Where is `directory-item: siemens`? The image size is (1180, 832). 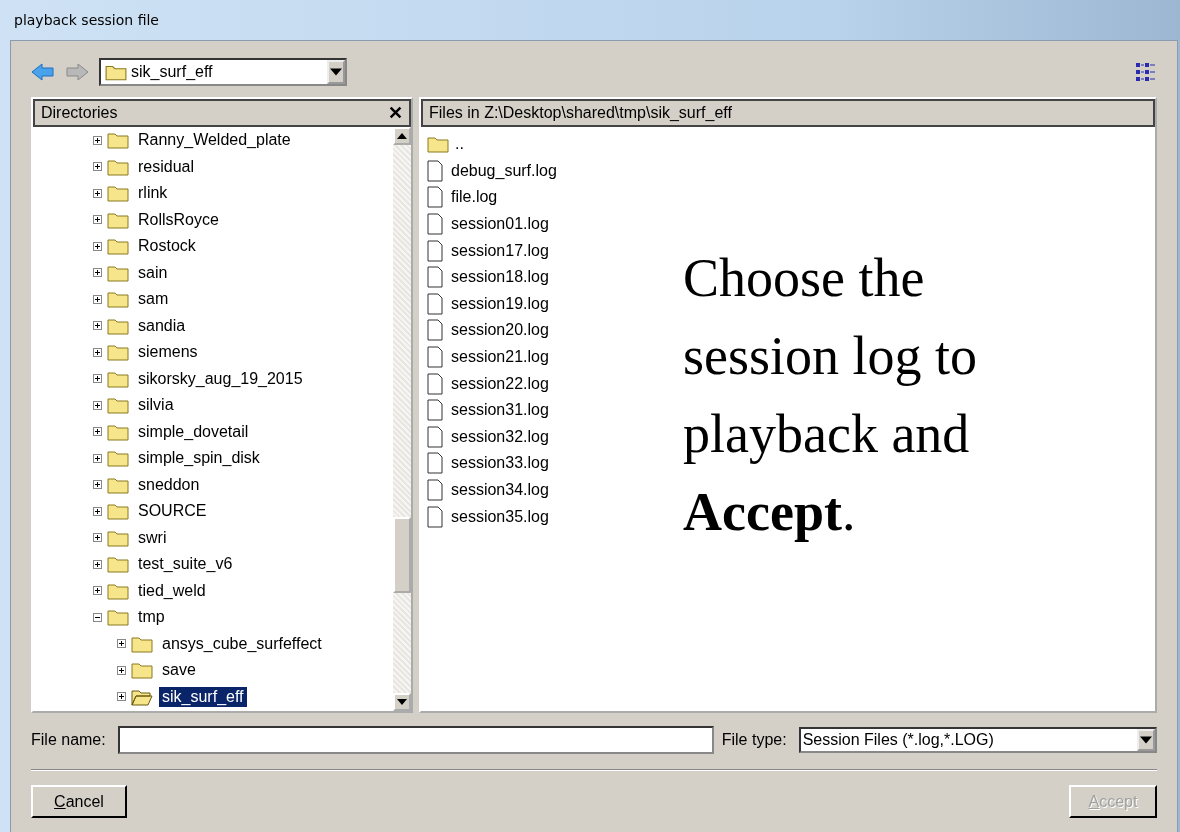 directory-item: siemens is located at coordinates (168, 352).